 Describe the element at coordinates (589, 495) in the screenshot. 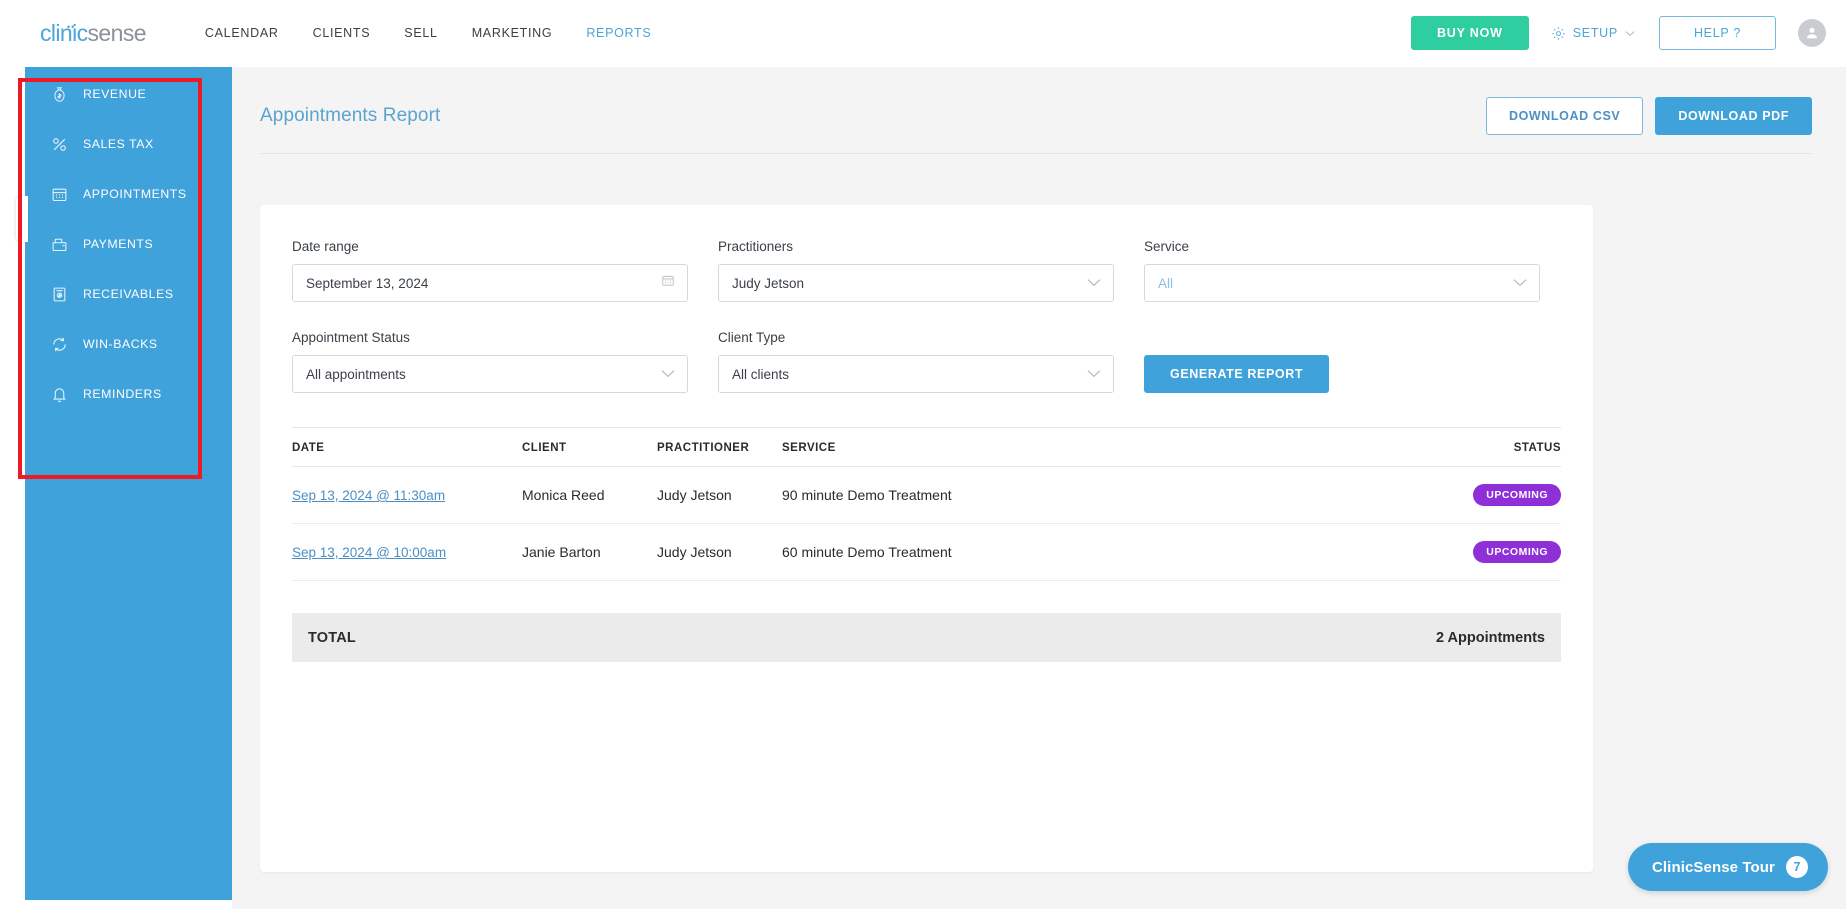

I see `cell-client: Monica Reed` at that location.